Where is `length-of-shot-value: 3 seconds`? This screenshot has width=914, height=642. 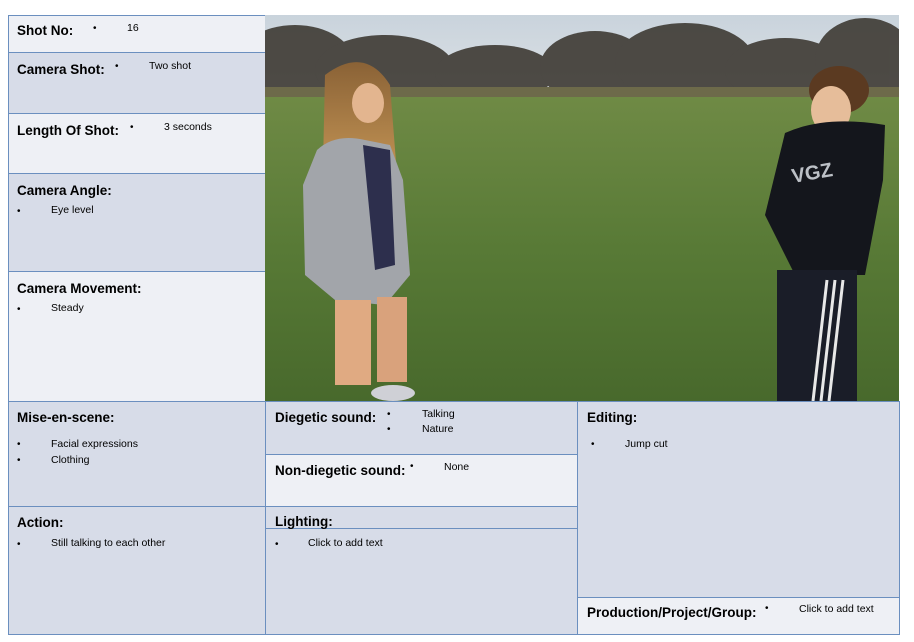
length-of-shot-value: 3 seconds is located at coordinates (188, 127).